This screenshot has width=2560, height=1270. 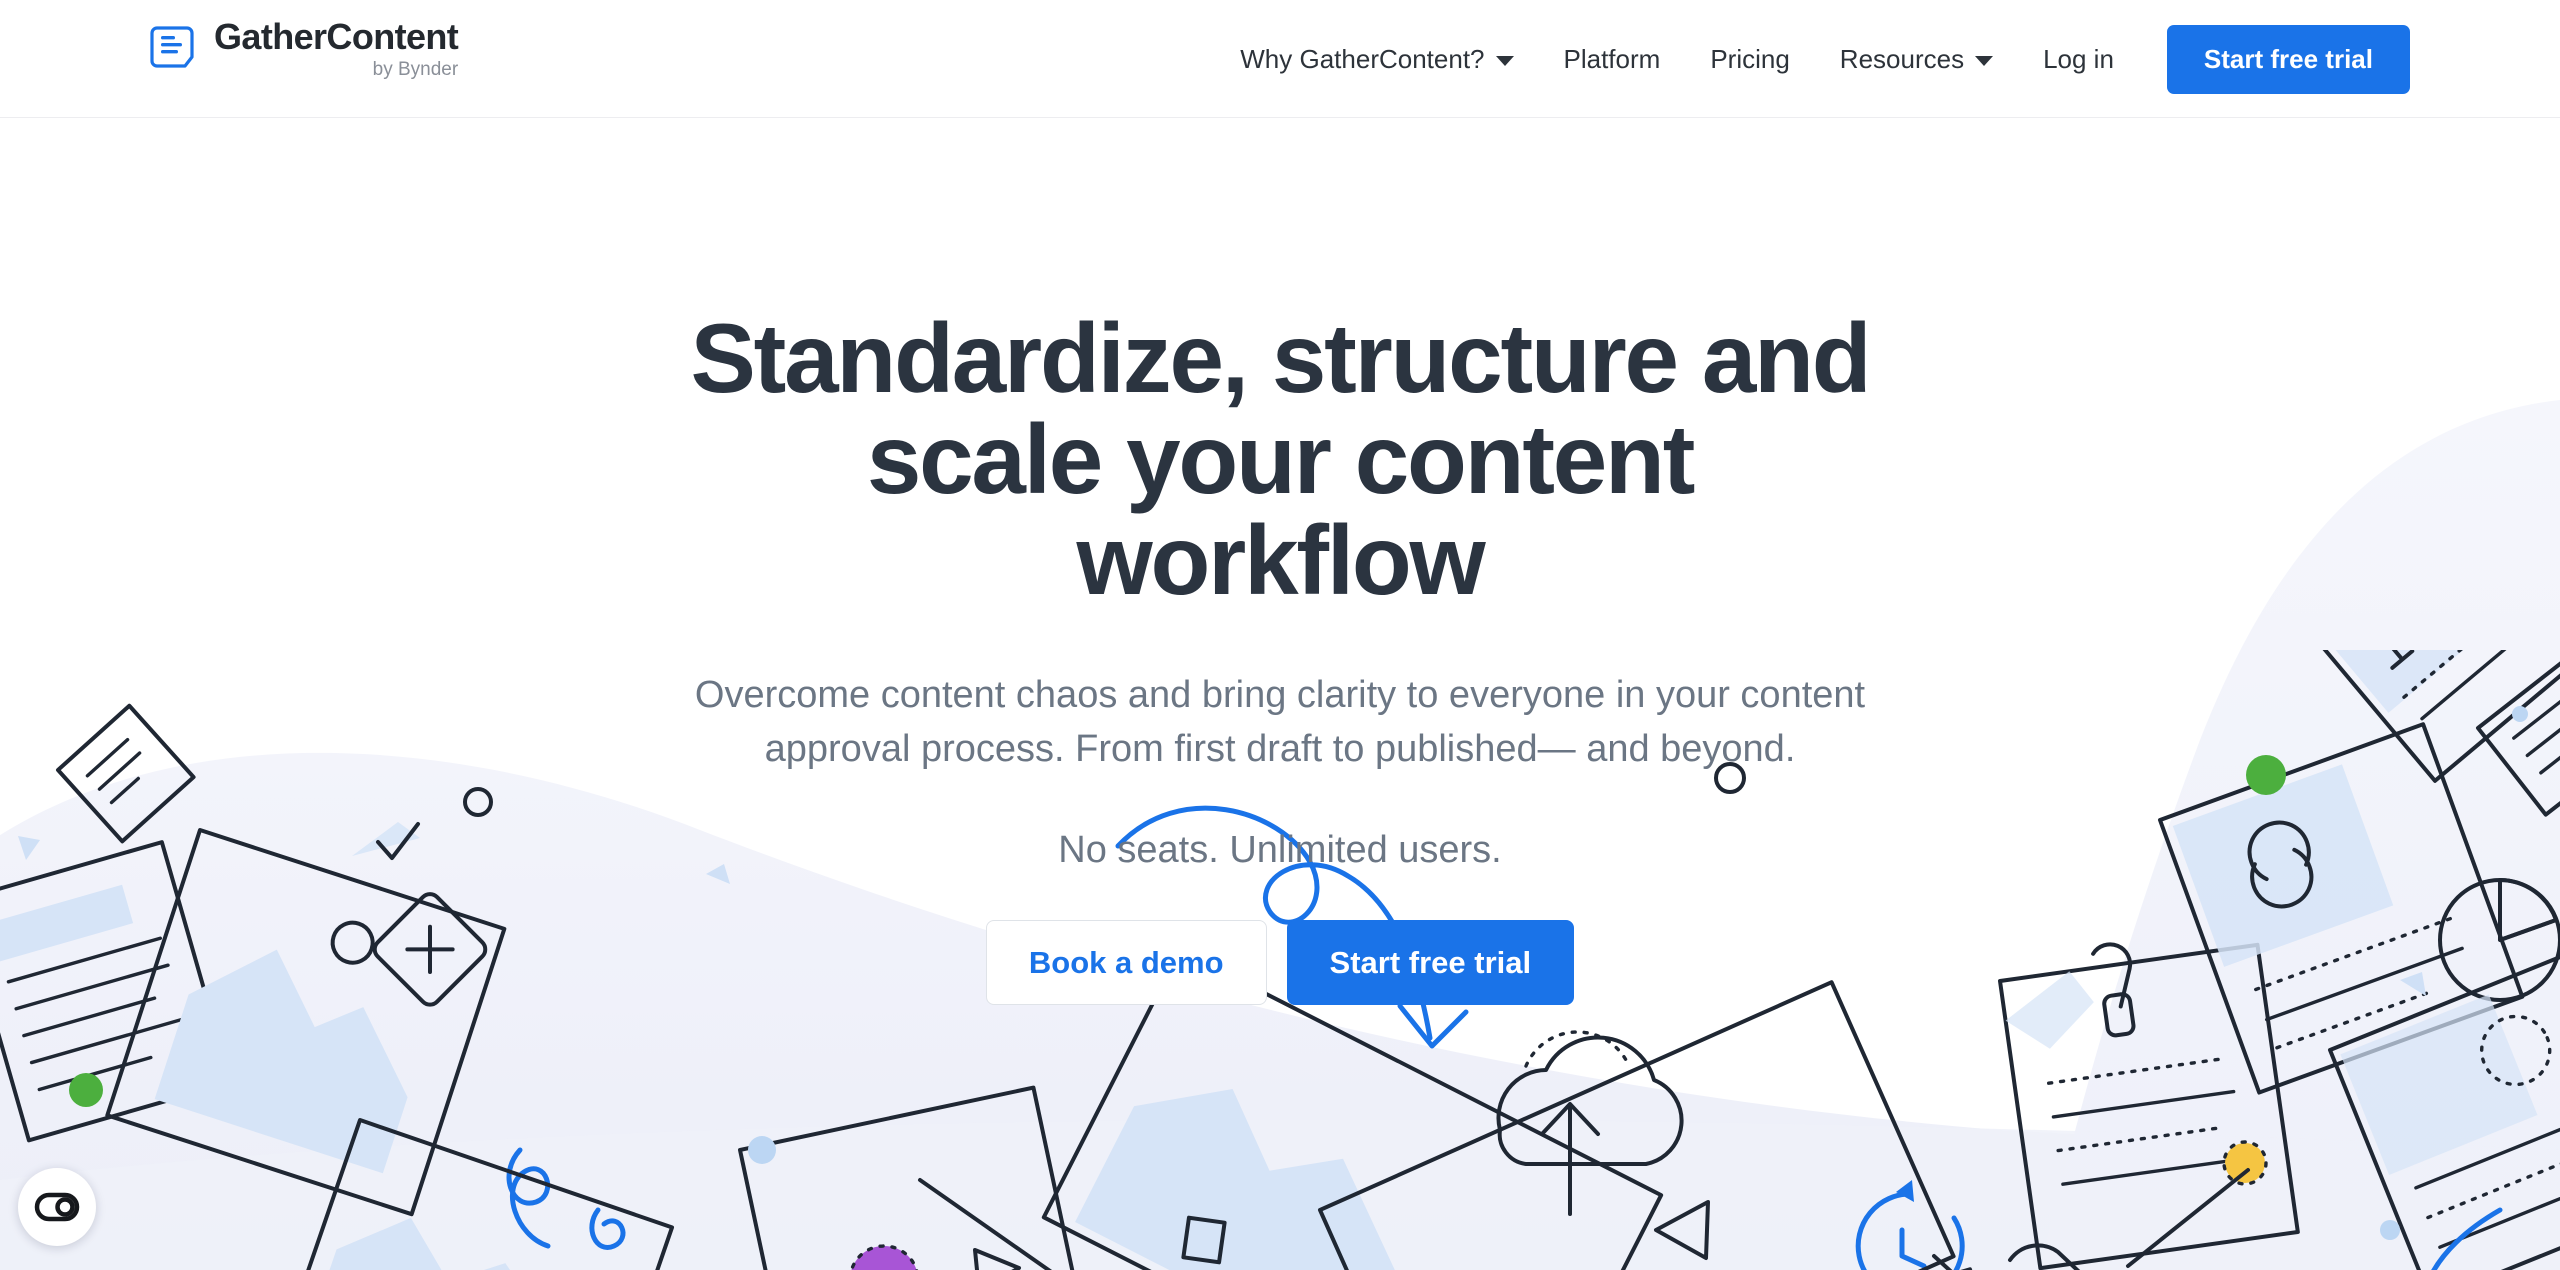 I want to click on nav-item-resources: Resources, so click(x=1916, y=59).